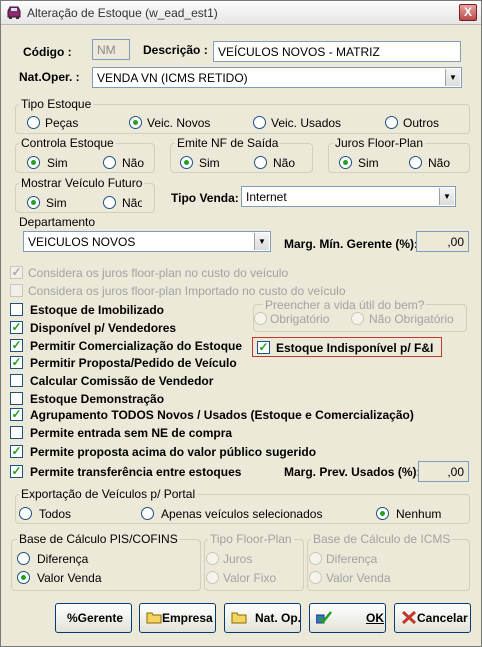 The image size is (482, 647). Describe the element at coordinates (277, 77) in the screenshot. I see `natoper-select: VENDA VN (ICMS RETIDO) ▼` at that location.